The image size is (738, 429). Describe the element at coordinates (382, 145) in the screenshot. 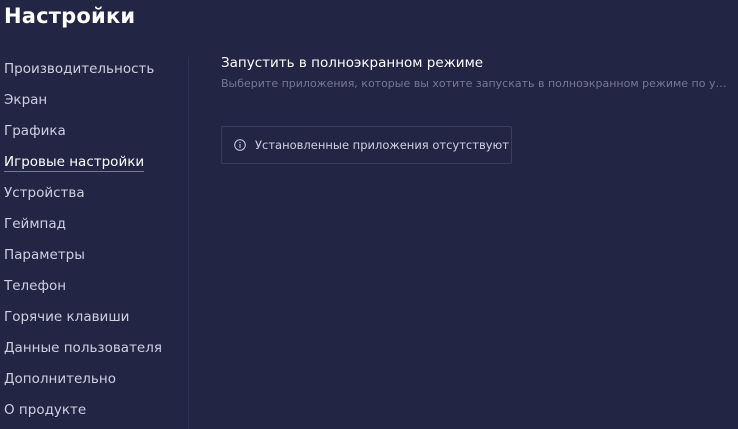

I see `notice-text: Установленные приложения отсутствуют` at that location.